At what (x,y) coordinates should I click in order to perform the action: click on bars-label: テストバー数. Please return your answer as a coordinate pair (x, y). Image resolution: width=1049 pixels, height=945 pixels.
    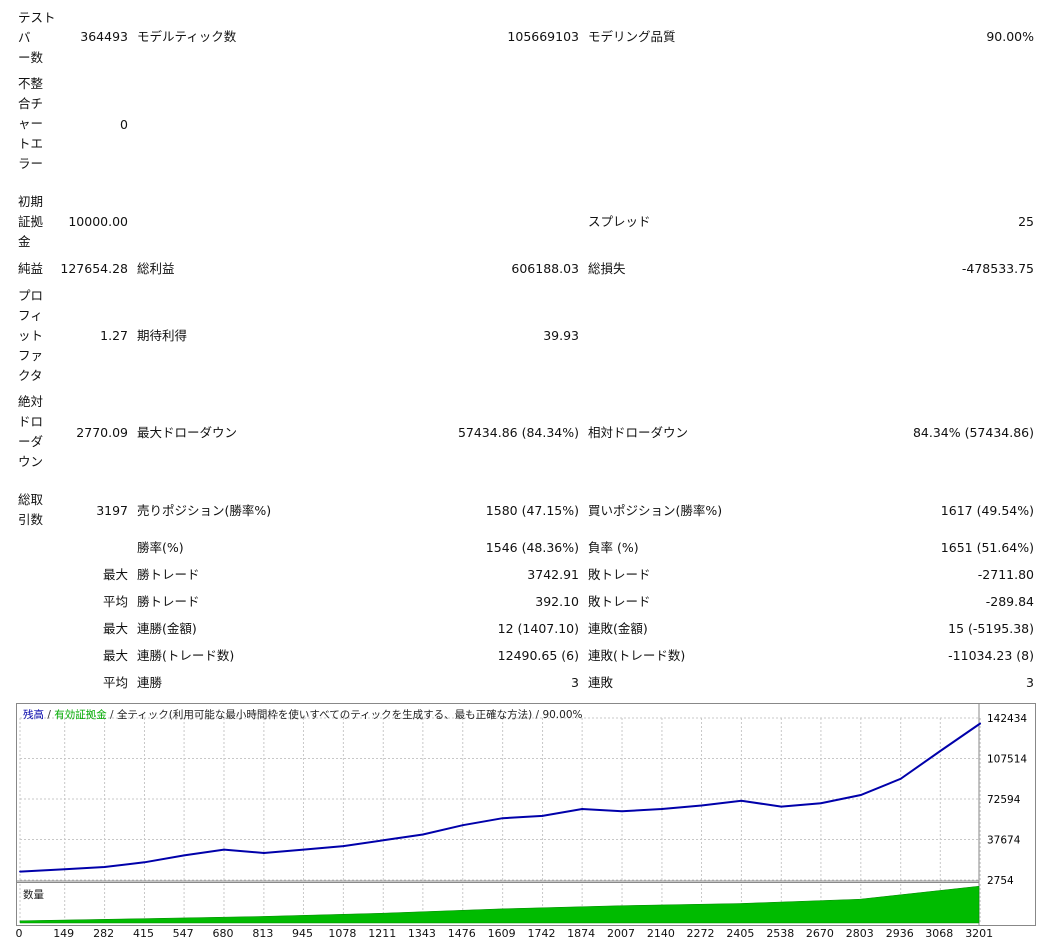
    Looking at the image, I should click on (37, 37).